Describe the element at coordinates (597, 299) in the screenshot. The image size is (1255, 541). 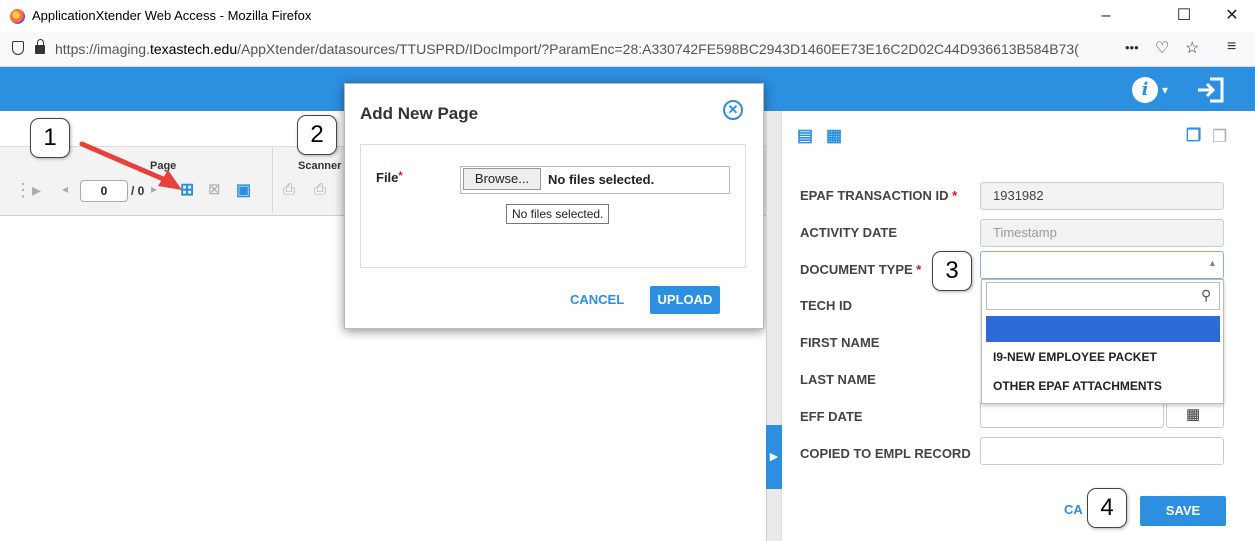
I see `dialog-cancel-button: CANCEL` at that location.